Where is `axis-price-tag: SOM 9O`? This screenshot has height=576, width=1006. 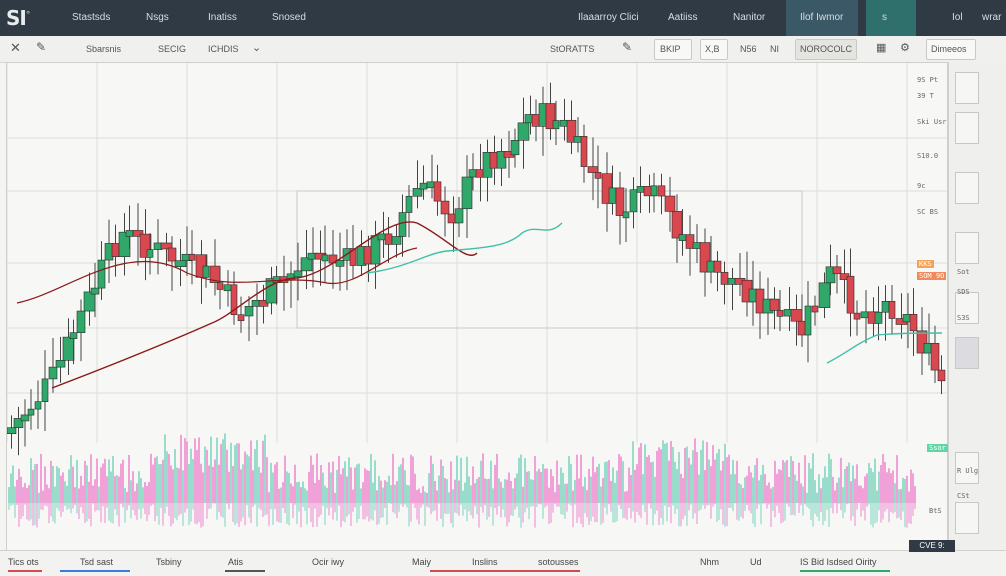 axis-price-tag: SOM 9O is located at coordinates (932, 276).